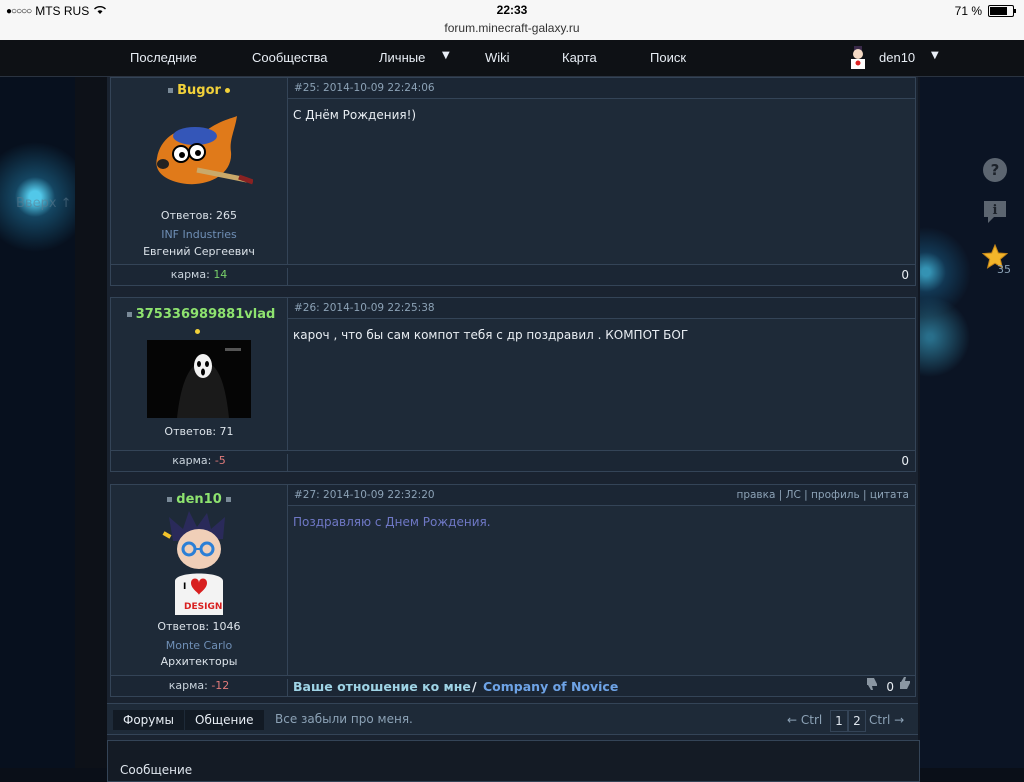 This screenshot has height=782, width=1024. I want to click on space-background-left, so click(37, 422).